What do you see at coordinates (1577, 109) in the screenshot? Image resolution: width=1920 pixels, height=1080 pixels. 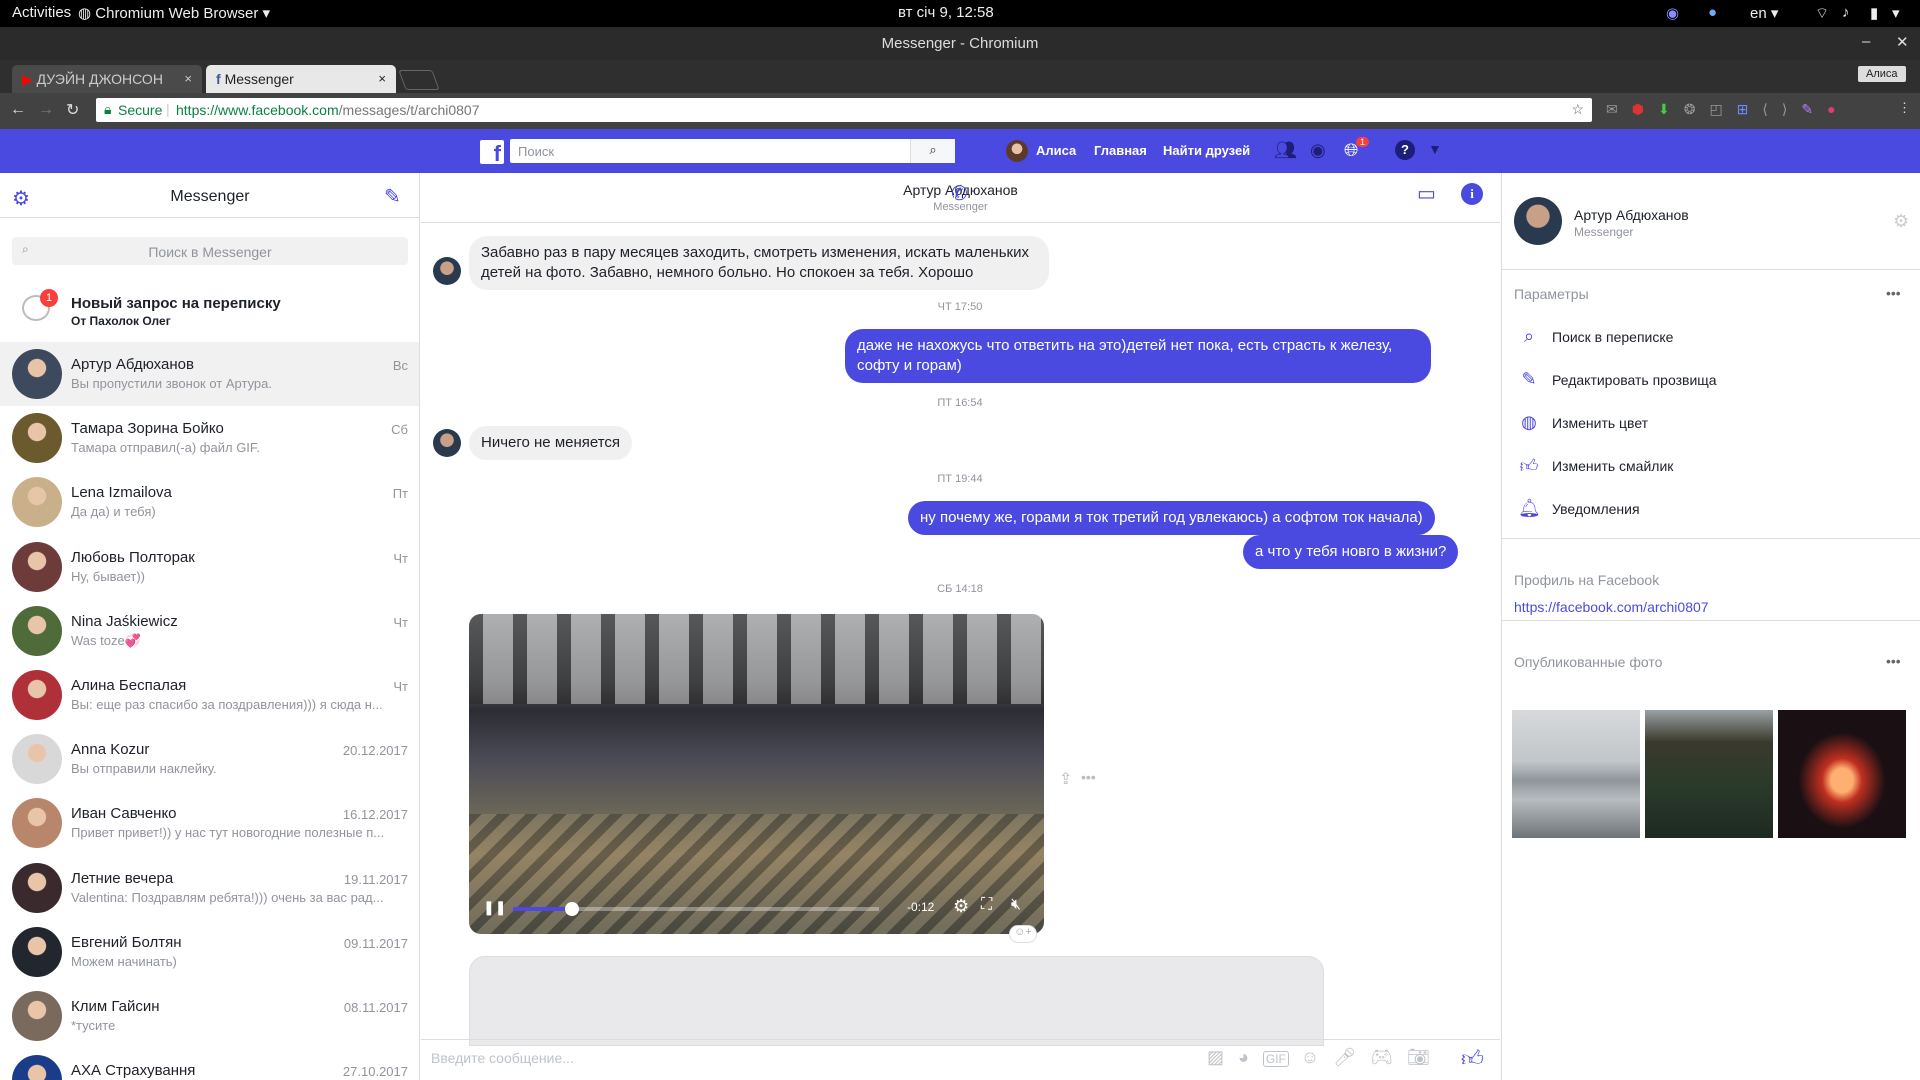 I see `bookmark-star-icon: ☆` at bounding box center [1577, 109].